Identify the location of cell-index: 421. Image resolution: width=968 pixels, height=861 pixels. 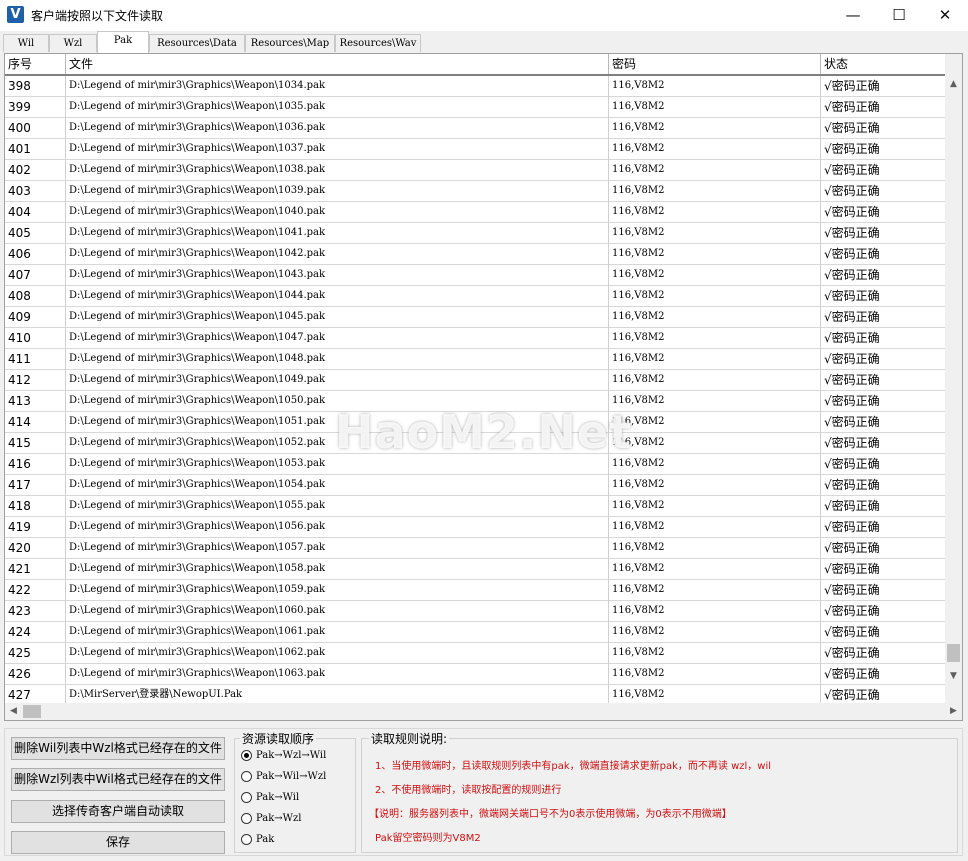
(35, 569).